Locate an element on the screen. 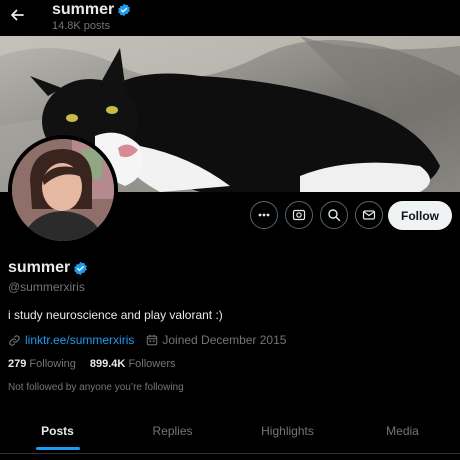 This screenshot has height=460, width=460. profile-tabs: Posts Replies Highlights Media is located at coordinates (230, 432).